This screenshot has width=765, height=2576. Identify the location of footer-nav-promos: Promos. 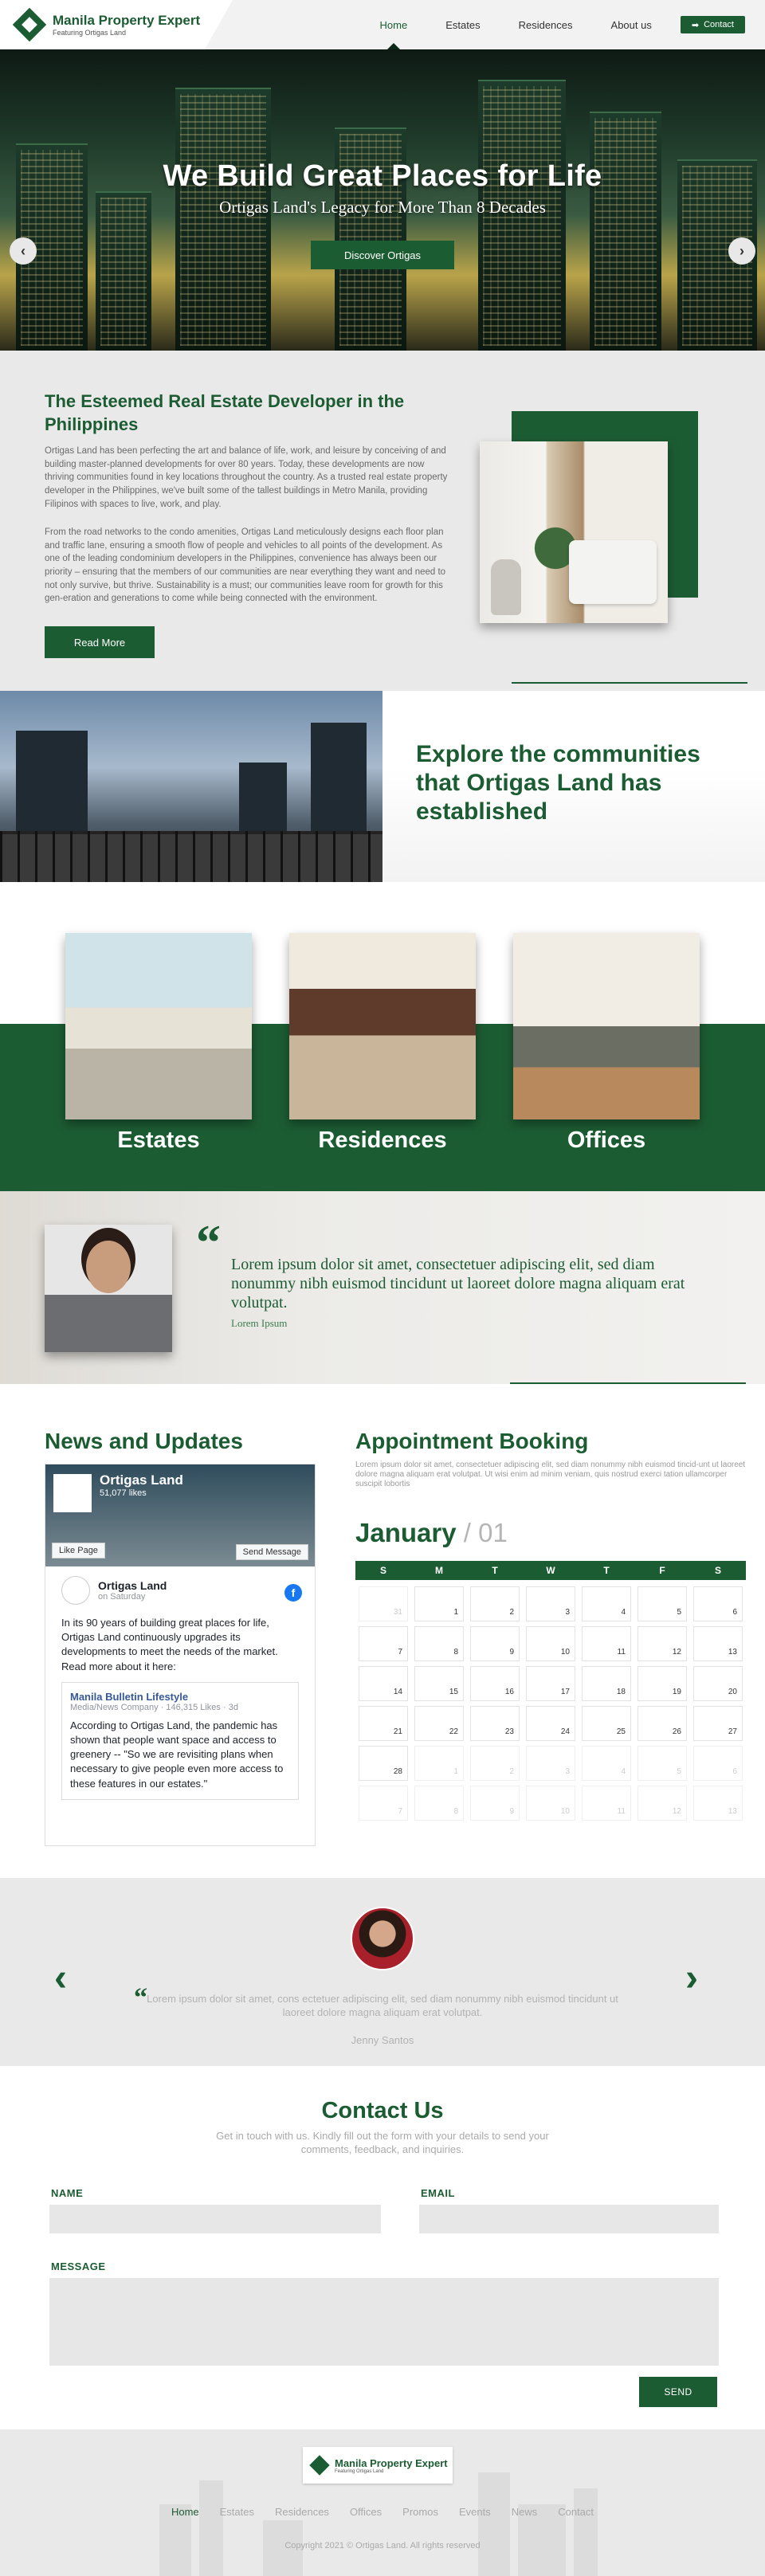
(420, 2512).